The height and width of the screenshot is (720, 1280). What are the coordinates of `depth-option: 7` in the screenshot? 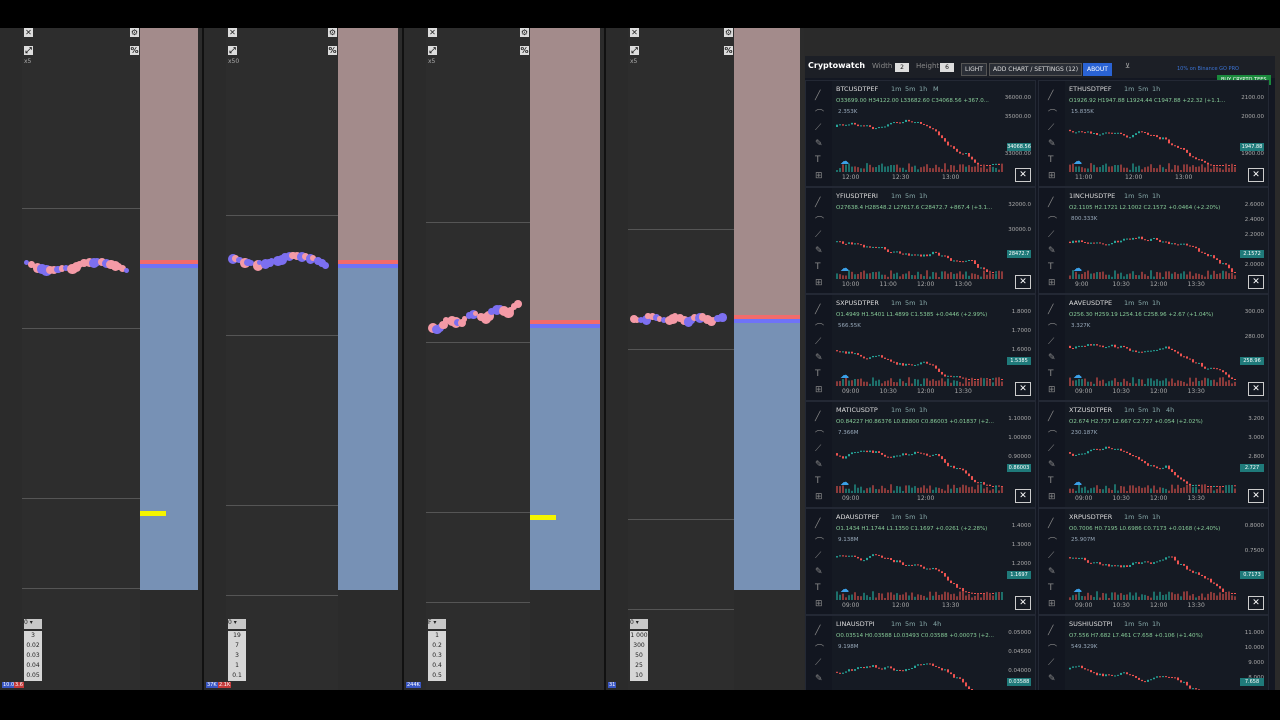 It's located at (237, 646).